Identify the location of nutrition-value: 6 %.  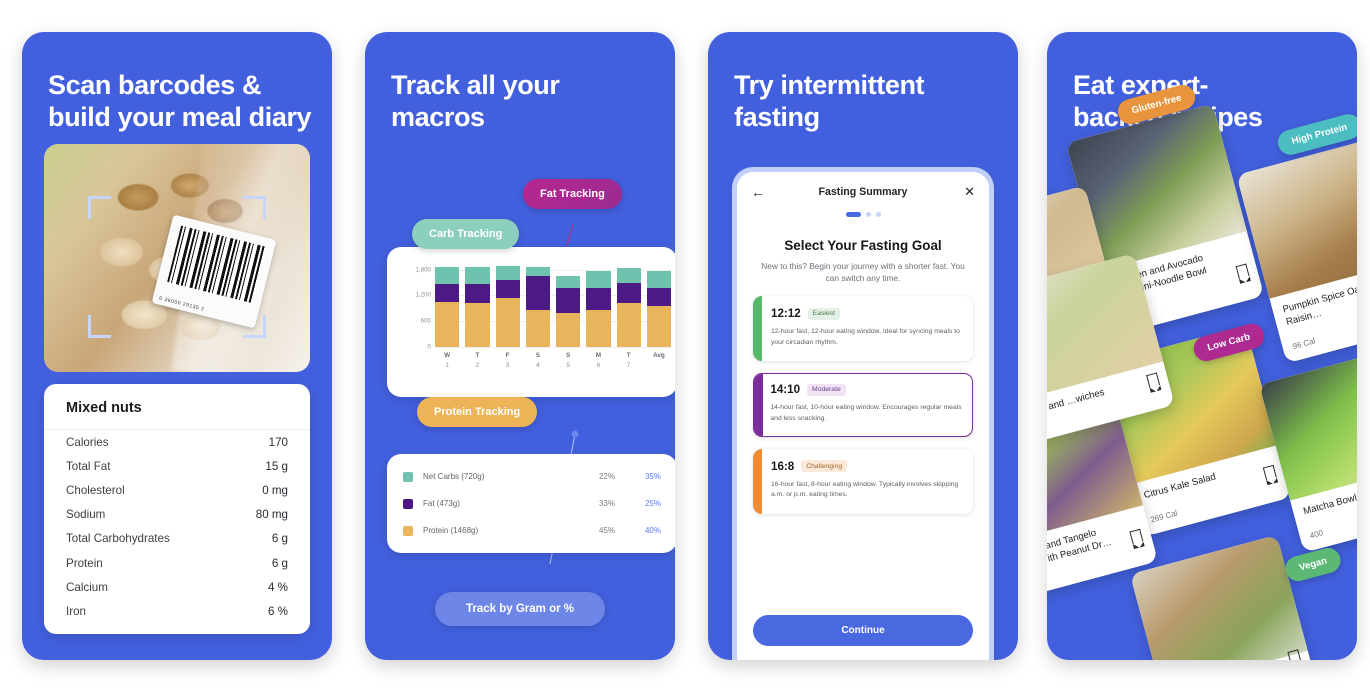
(278, 611).